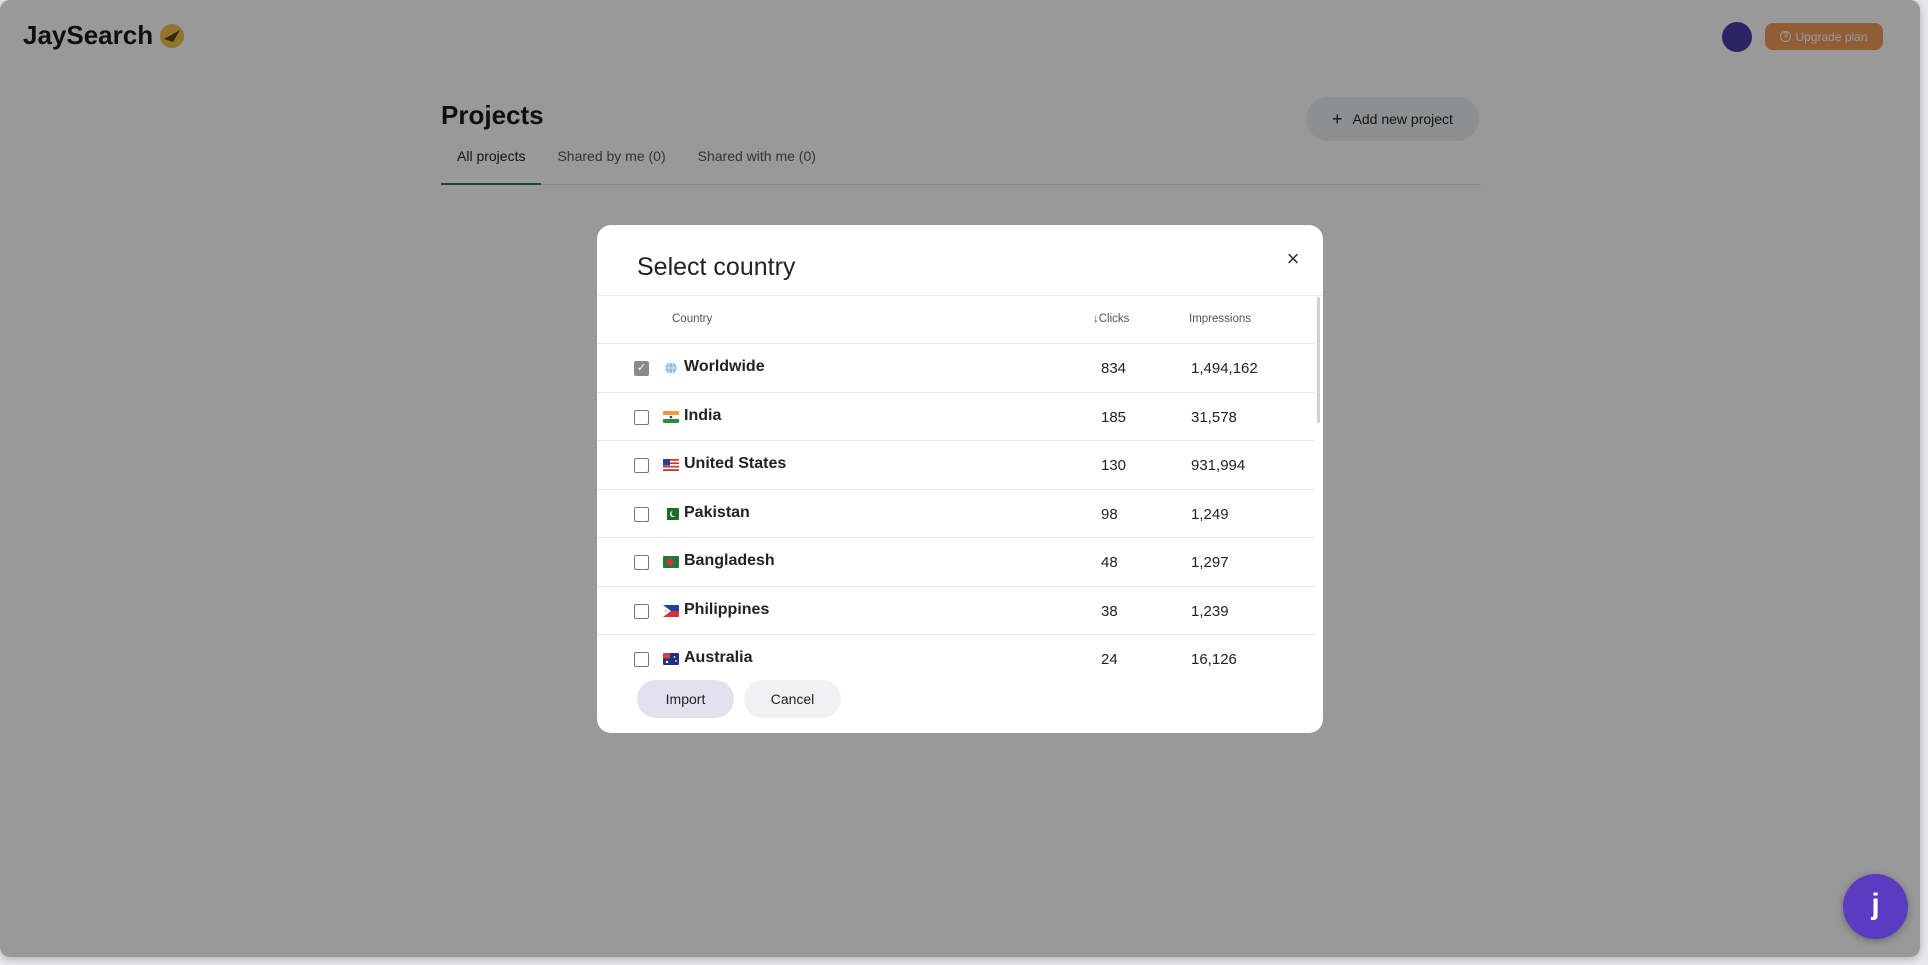  Describe the element at coordinates (1109, 514) in the screenshot. I see `clicks-value: 98` at that location.